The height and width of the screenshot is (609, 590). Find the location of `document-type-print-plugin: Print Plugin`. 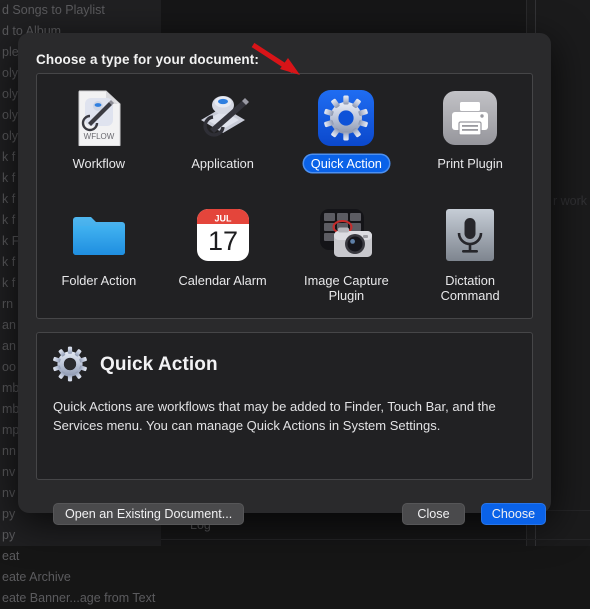

document-type-print-plugin: Print Plugin is located at coordinates (470, 128).